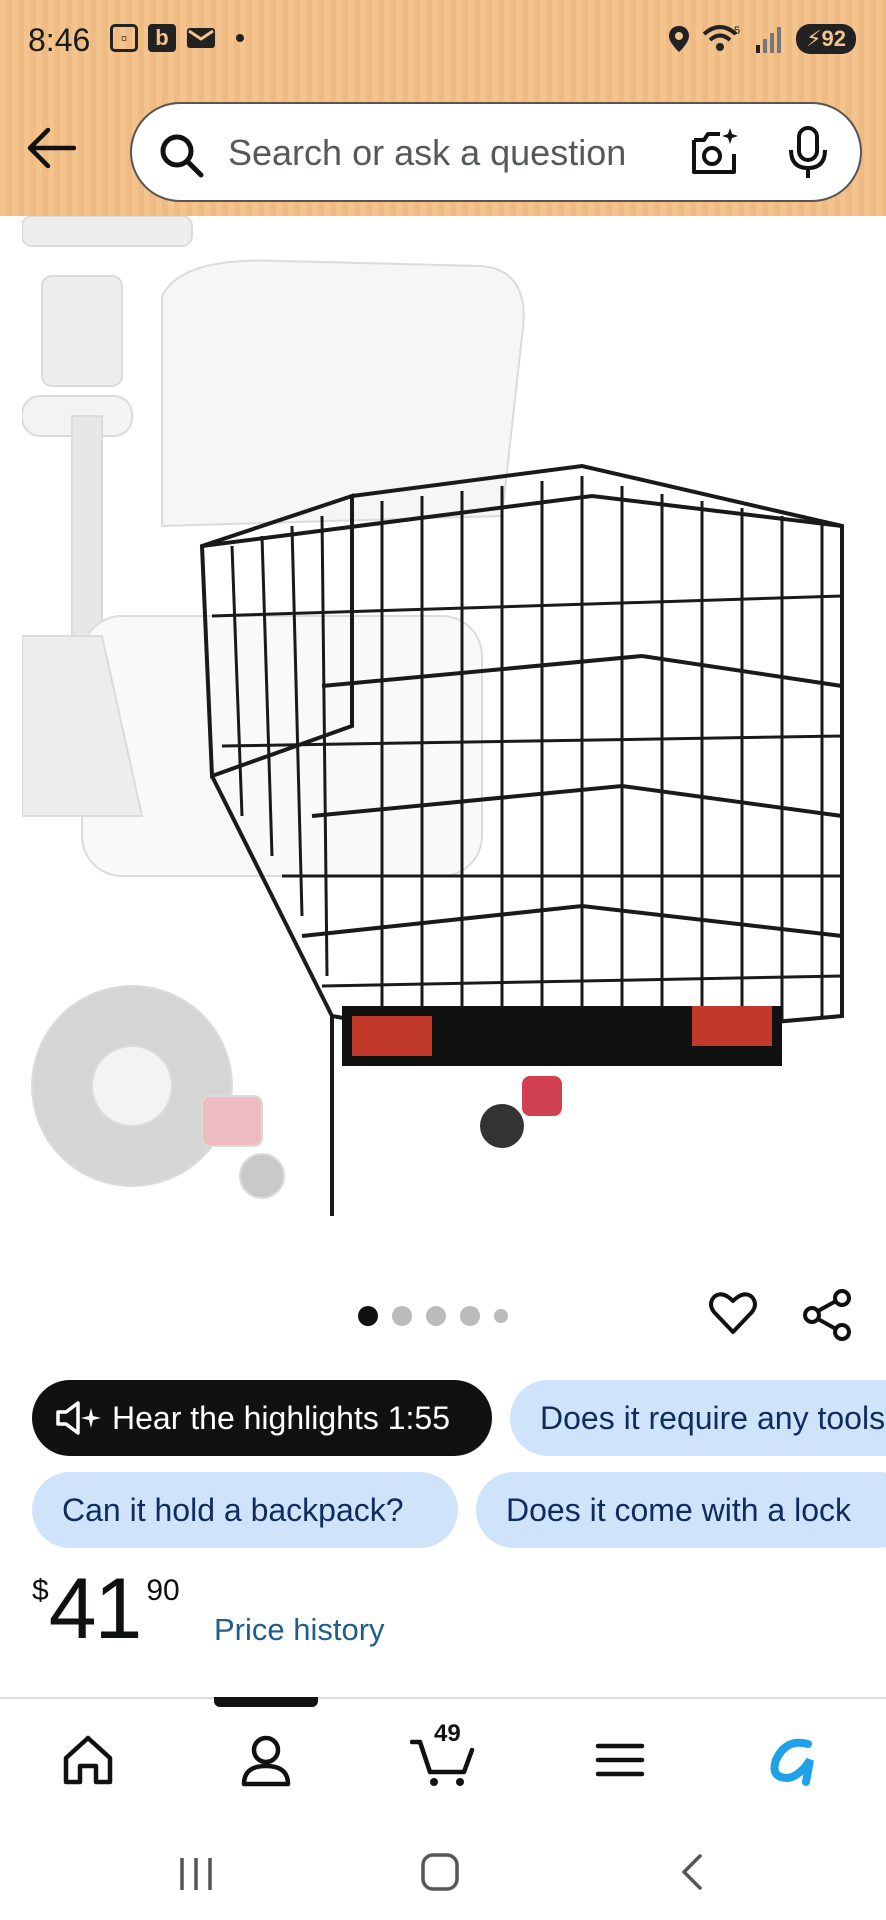  What do you see at coordinates (59, 40) in the screenshot?
I see `status-time: 8:46` at bounding box center [59, 40].